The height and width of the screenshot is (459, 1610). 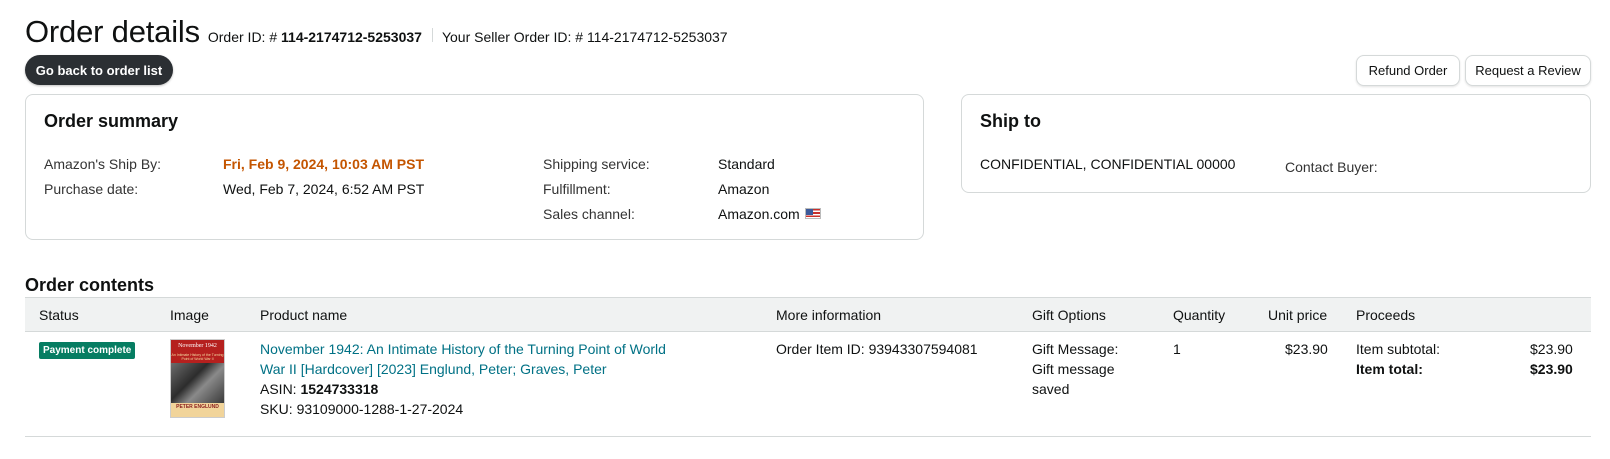 I want to click on quantity: 1, so click(x=1177, y=349).